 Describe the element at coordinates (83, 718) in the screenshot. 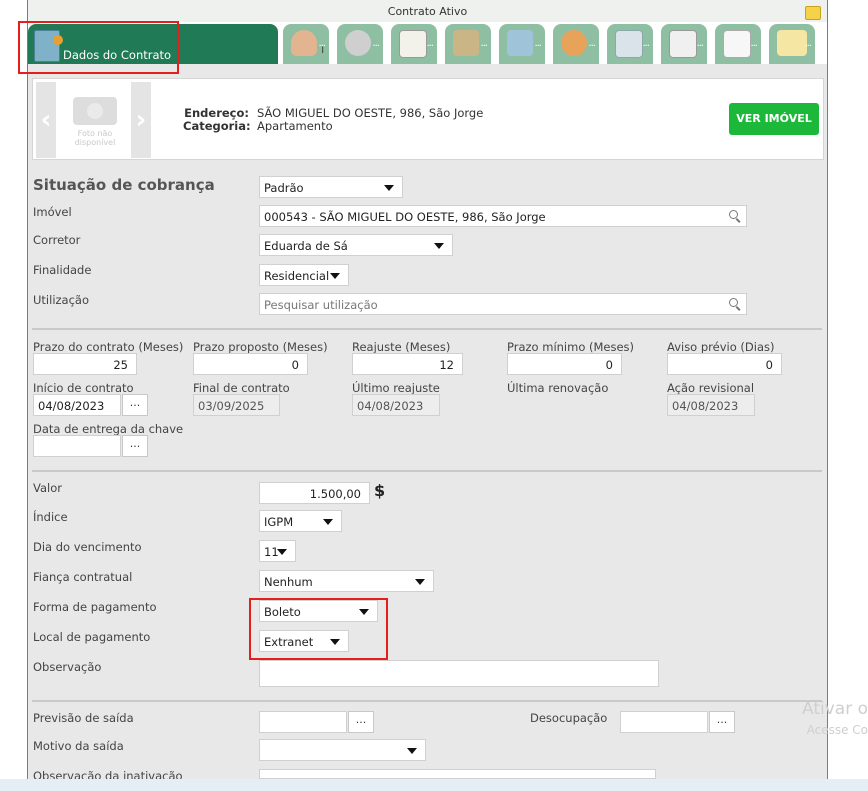

I see `previsao-saida-label: Previsão de saída` at that location.